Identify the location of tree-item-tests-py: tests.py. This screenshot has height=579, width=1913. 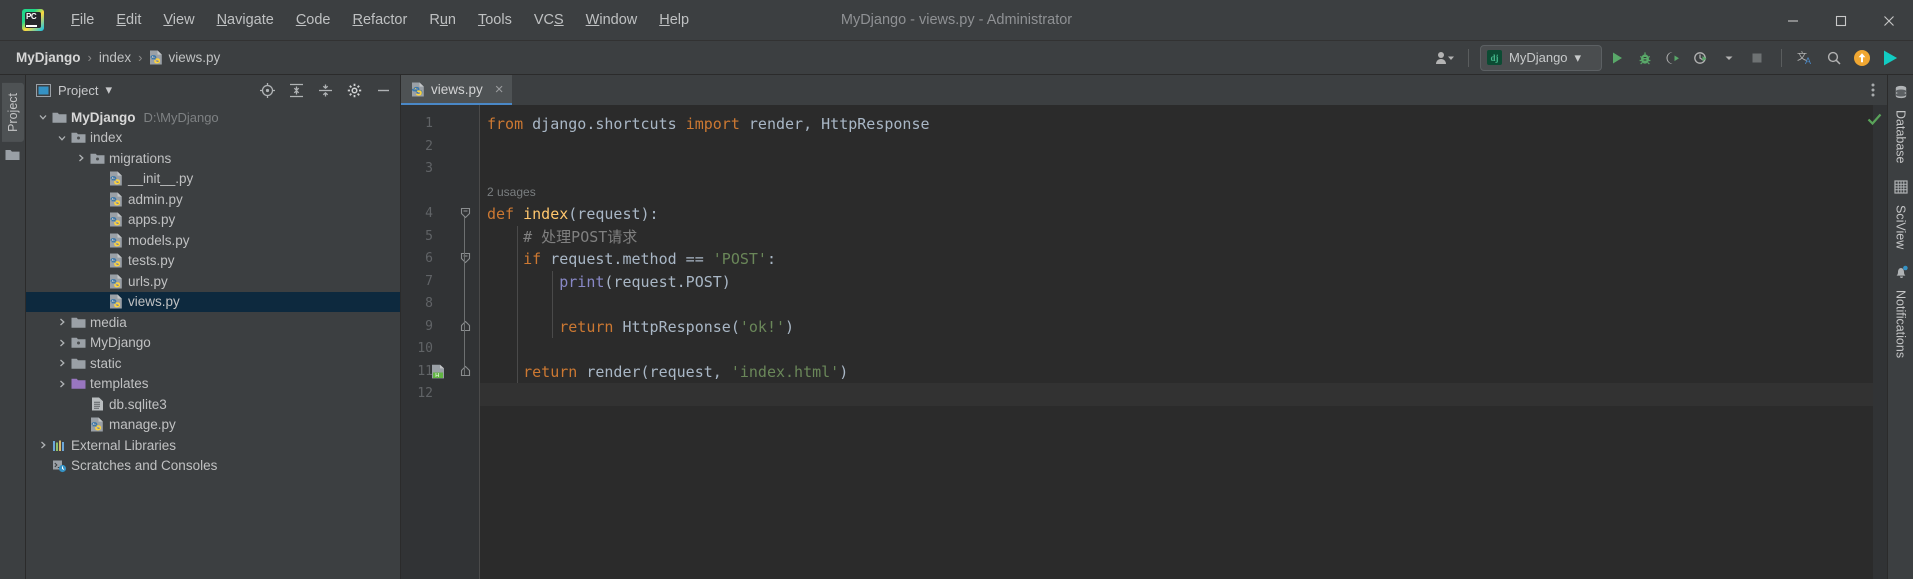
(213, 261).